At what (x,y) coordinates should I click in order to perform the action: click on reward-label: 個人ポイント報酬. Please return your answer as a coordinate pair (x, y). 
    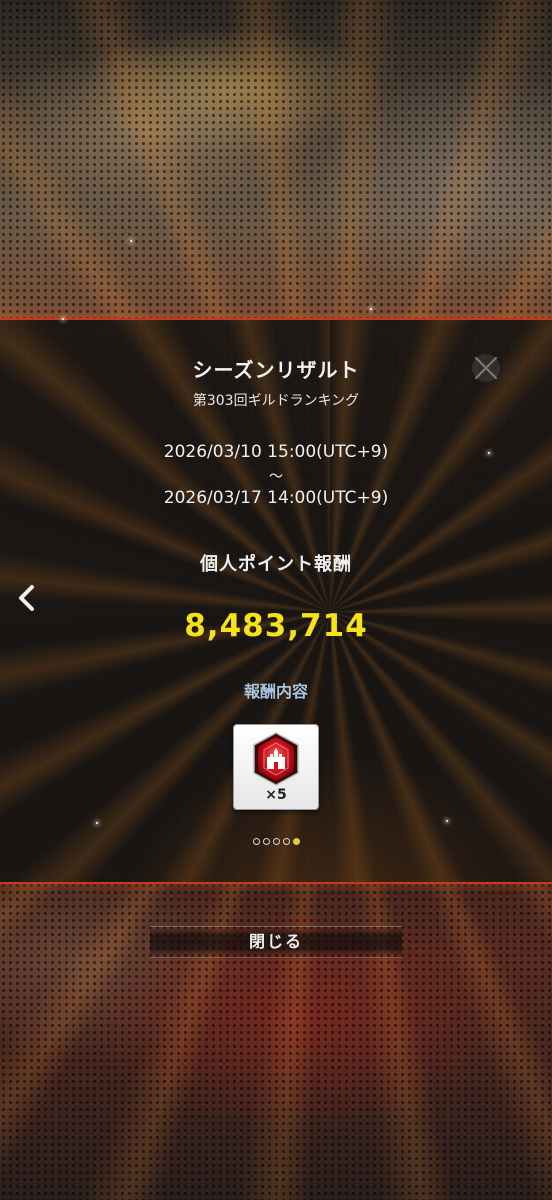
    Looking at the image, I should click on (276, 564).